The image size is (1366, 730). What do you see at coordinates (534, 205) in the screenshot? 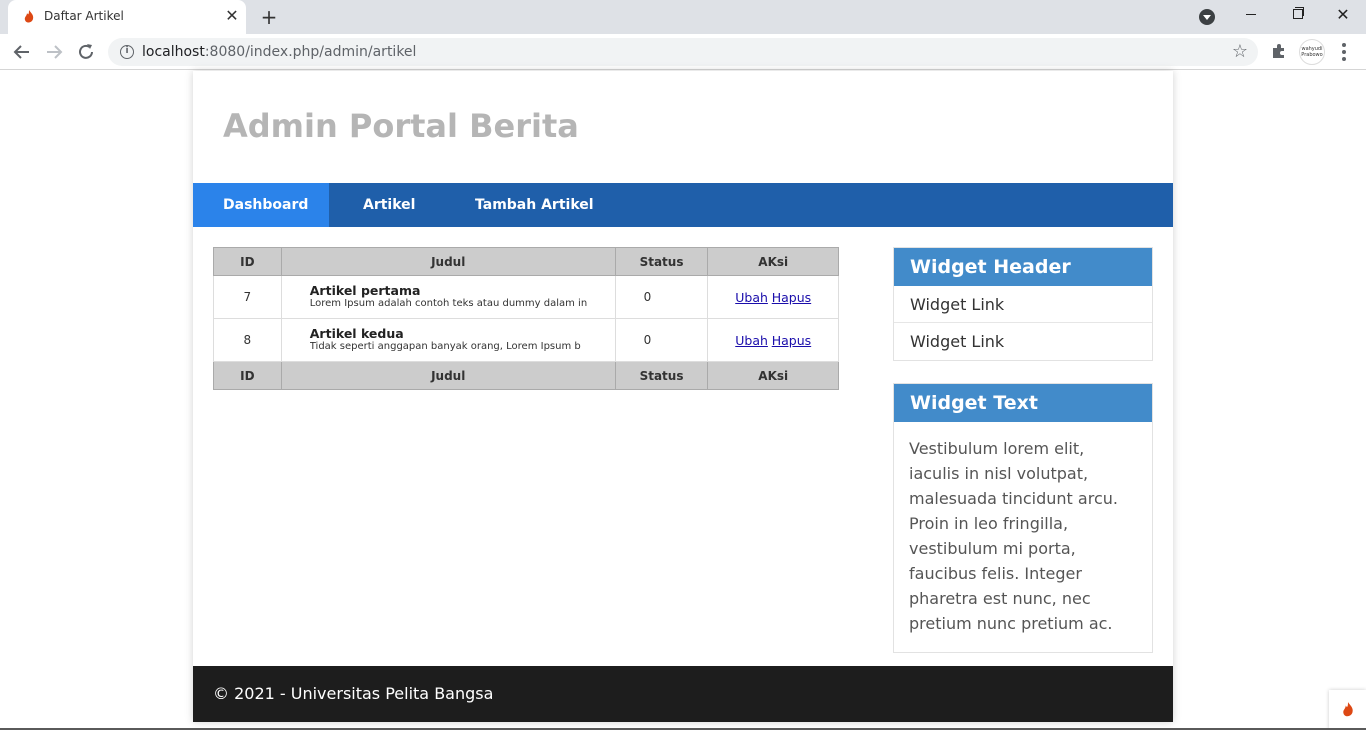
I see `nav-tambah-artikel: Tambah Artikel` at bounding box center [534, 205].